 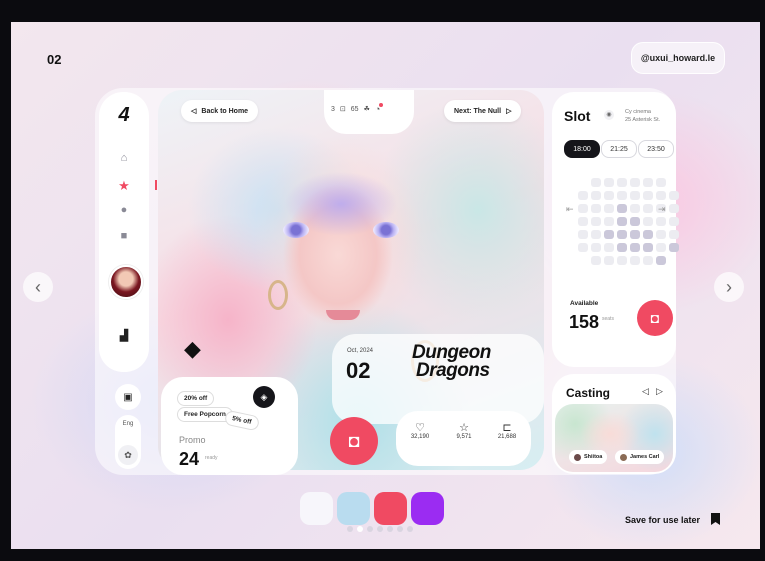 I want to click on next-movie-button: Next: The Null ▷, so click(x=483, y=111).